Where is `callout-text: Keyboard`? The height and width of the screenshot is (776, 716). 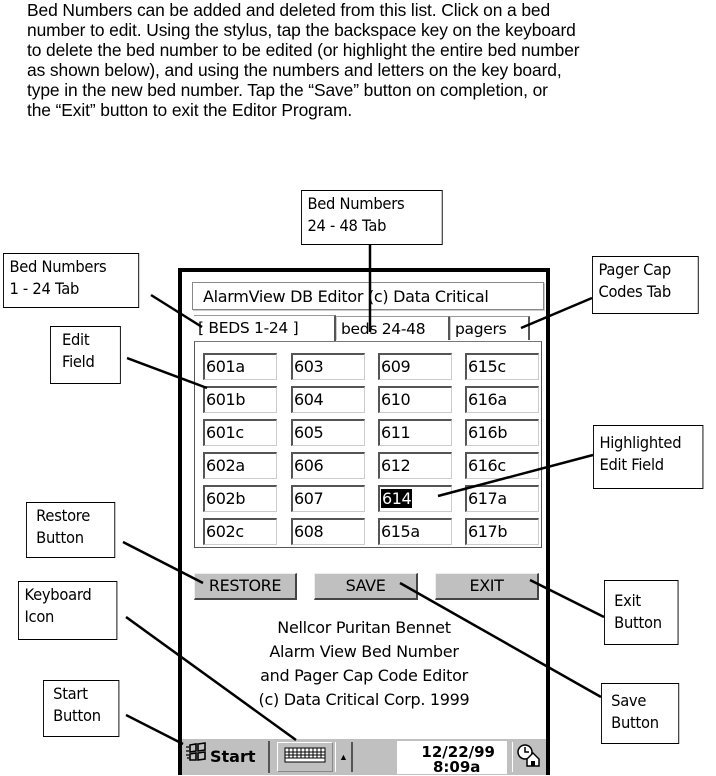 callout-text: Keyboard is located at coordinates (58, 594).